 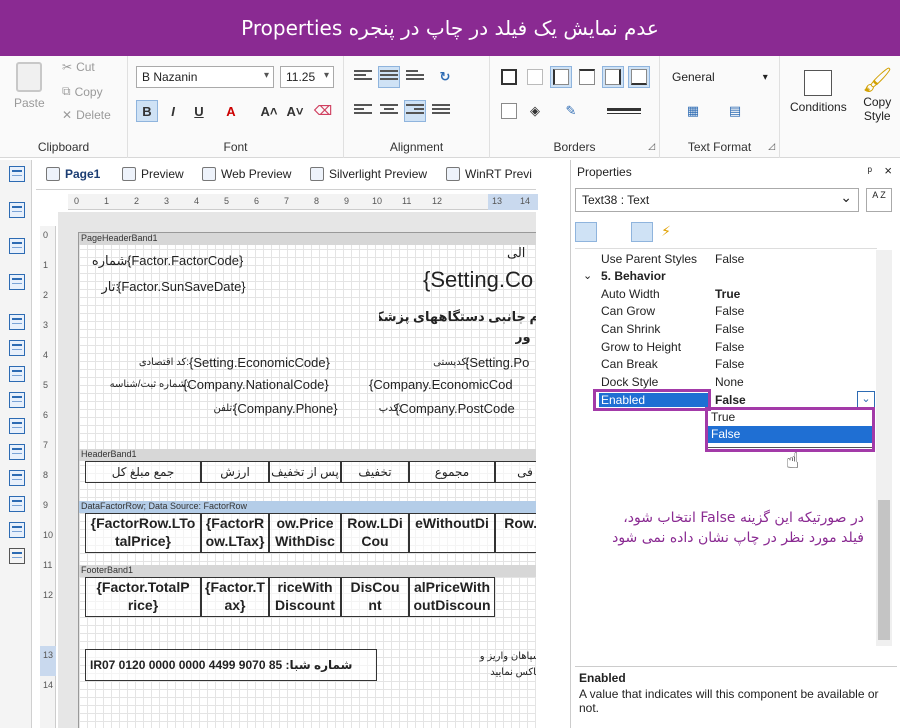 What do you see at coordinates (503, 656) in the screenshot?
I see `bottom-note-1: سپاهان واریز و` at bounding box center [503, 656].